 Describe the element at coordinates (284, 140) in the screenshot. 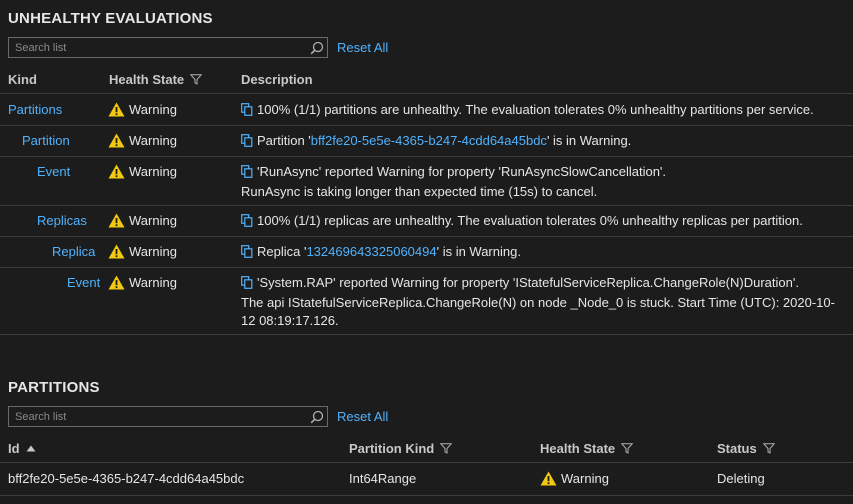

I see `description-text-prefix: Partition '` at that location.